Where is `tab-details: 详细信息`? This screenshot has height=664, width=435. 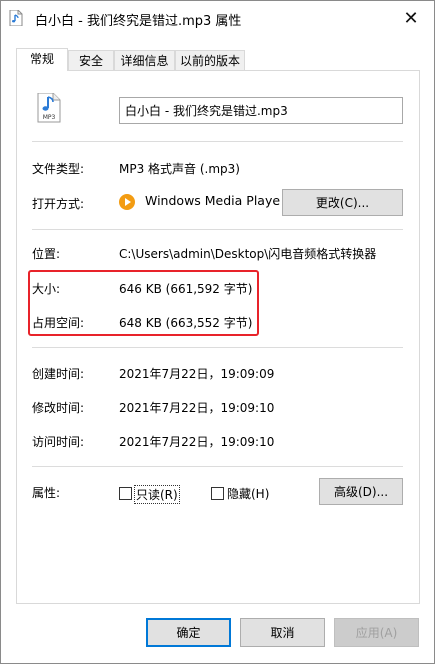 tab-details: 详细信息 is located at coordinates (144, 60).